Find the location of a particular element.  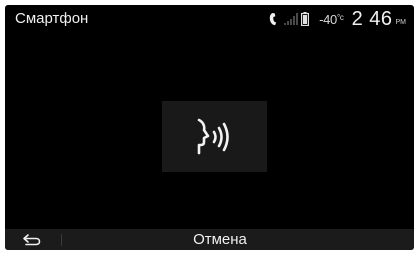

phone-icon is located at coordinates (276, 19).